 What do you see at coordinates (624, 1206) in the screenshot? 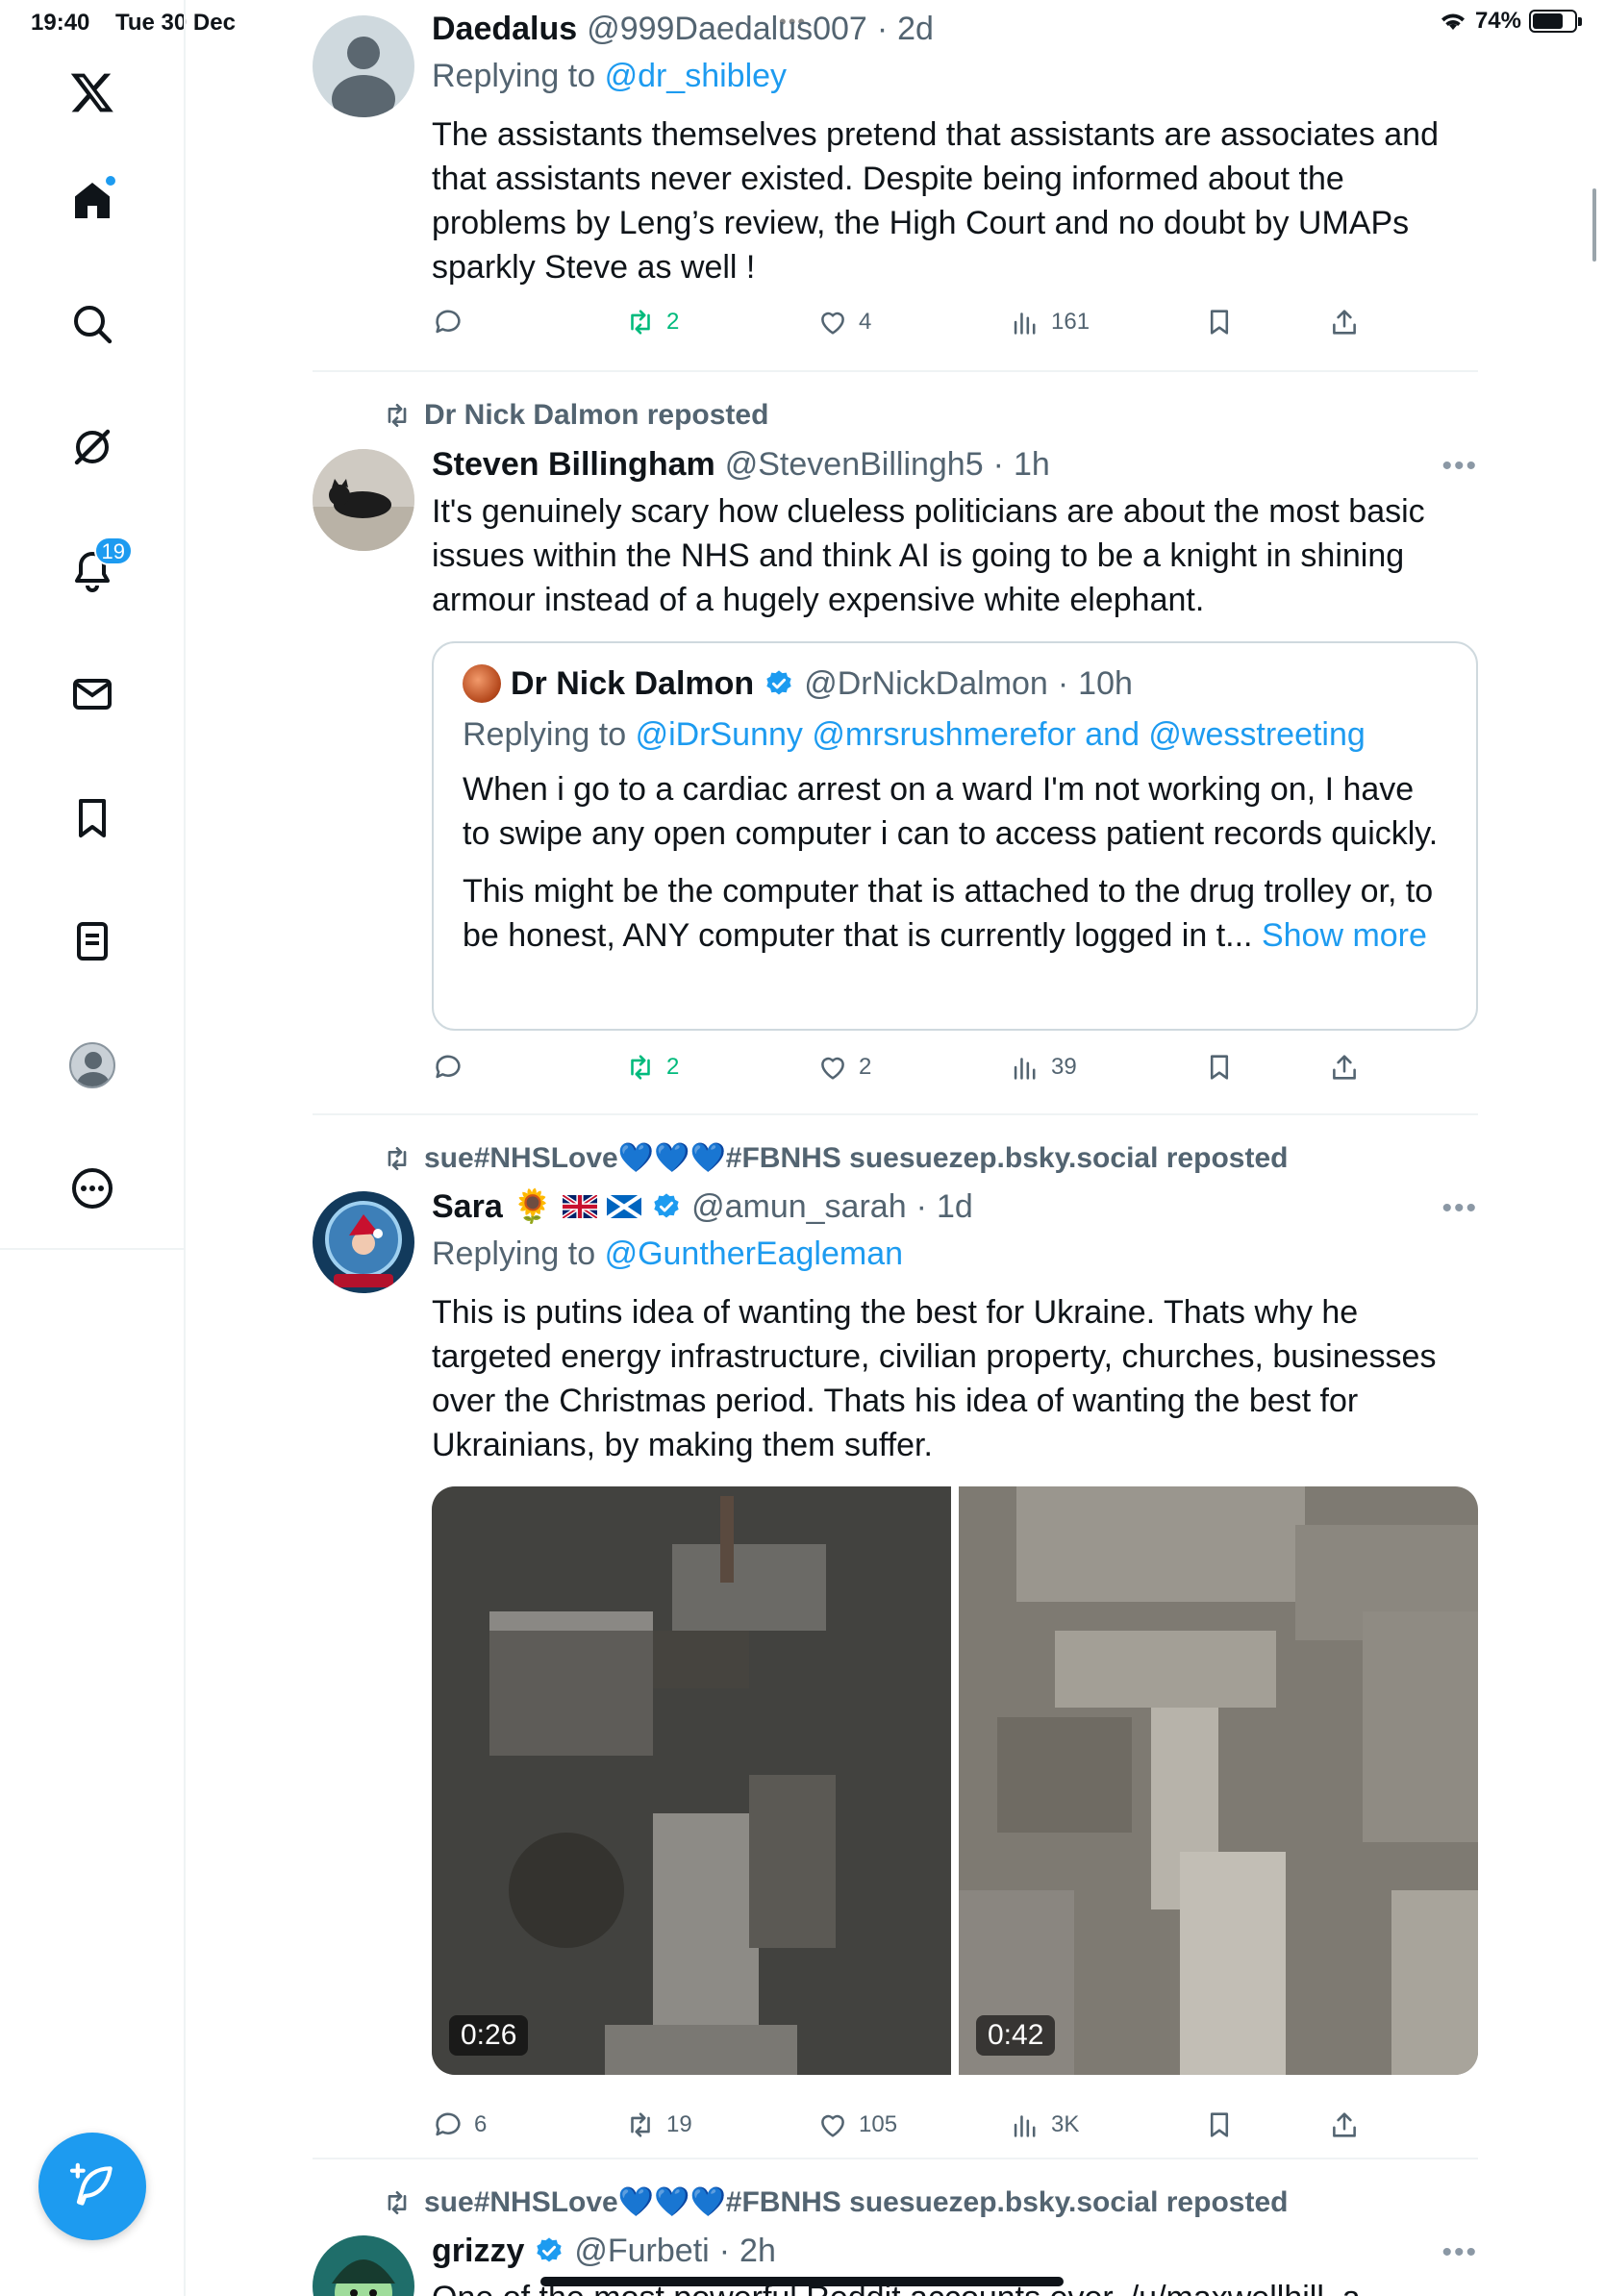
I see `scotland-flag-icon` at bounding box center [624, 1206].